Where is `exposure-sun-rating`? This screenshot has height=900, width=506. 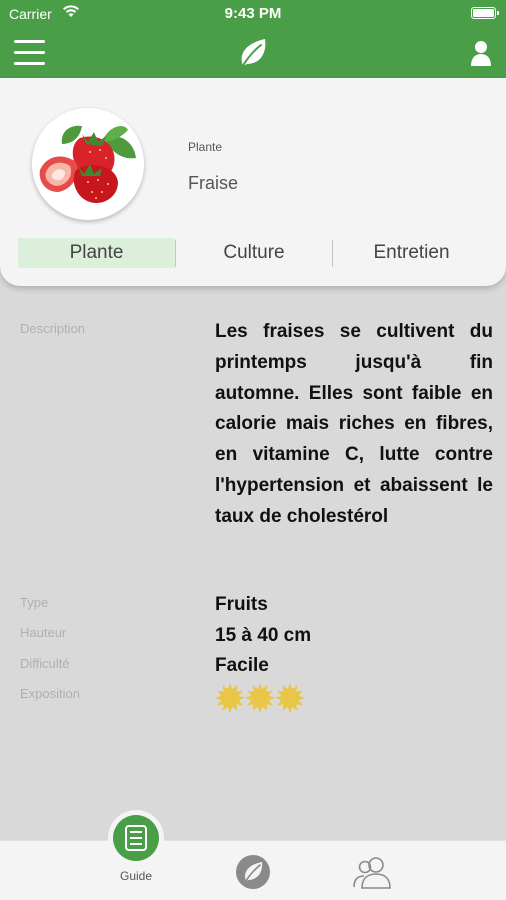
exposure-sun-rating is located at coordinates (259, 698).